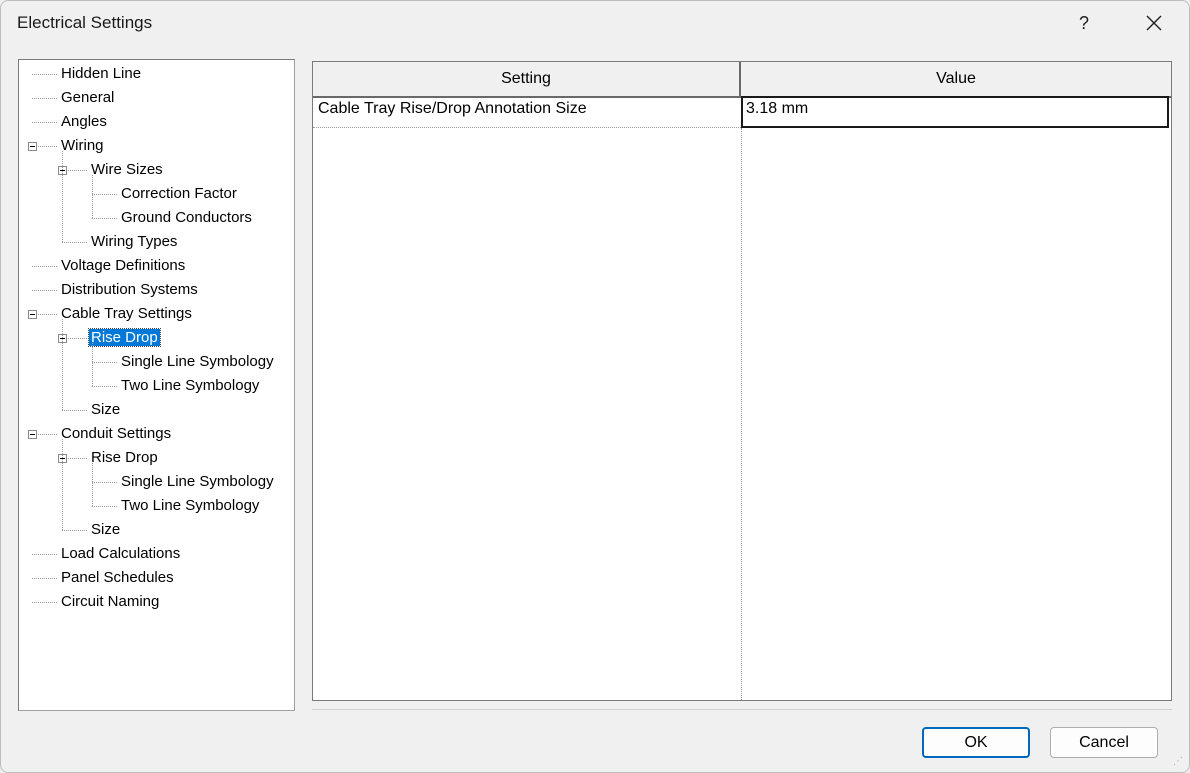 The height and width of the screenshot is (773, 1190). I want to click on tree-item-label: Cable Tray Settings, so click(126, 313).